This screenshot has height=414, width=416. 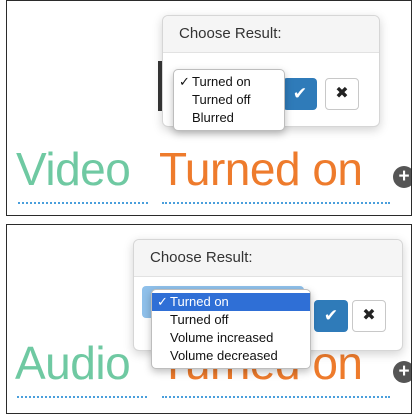 I want to click on result-dropdown: ✓ Turned on Turned off Blurred, so click(x=229, y=100).